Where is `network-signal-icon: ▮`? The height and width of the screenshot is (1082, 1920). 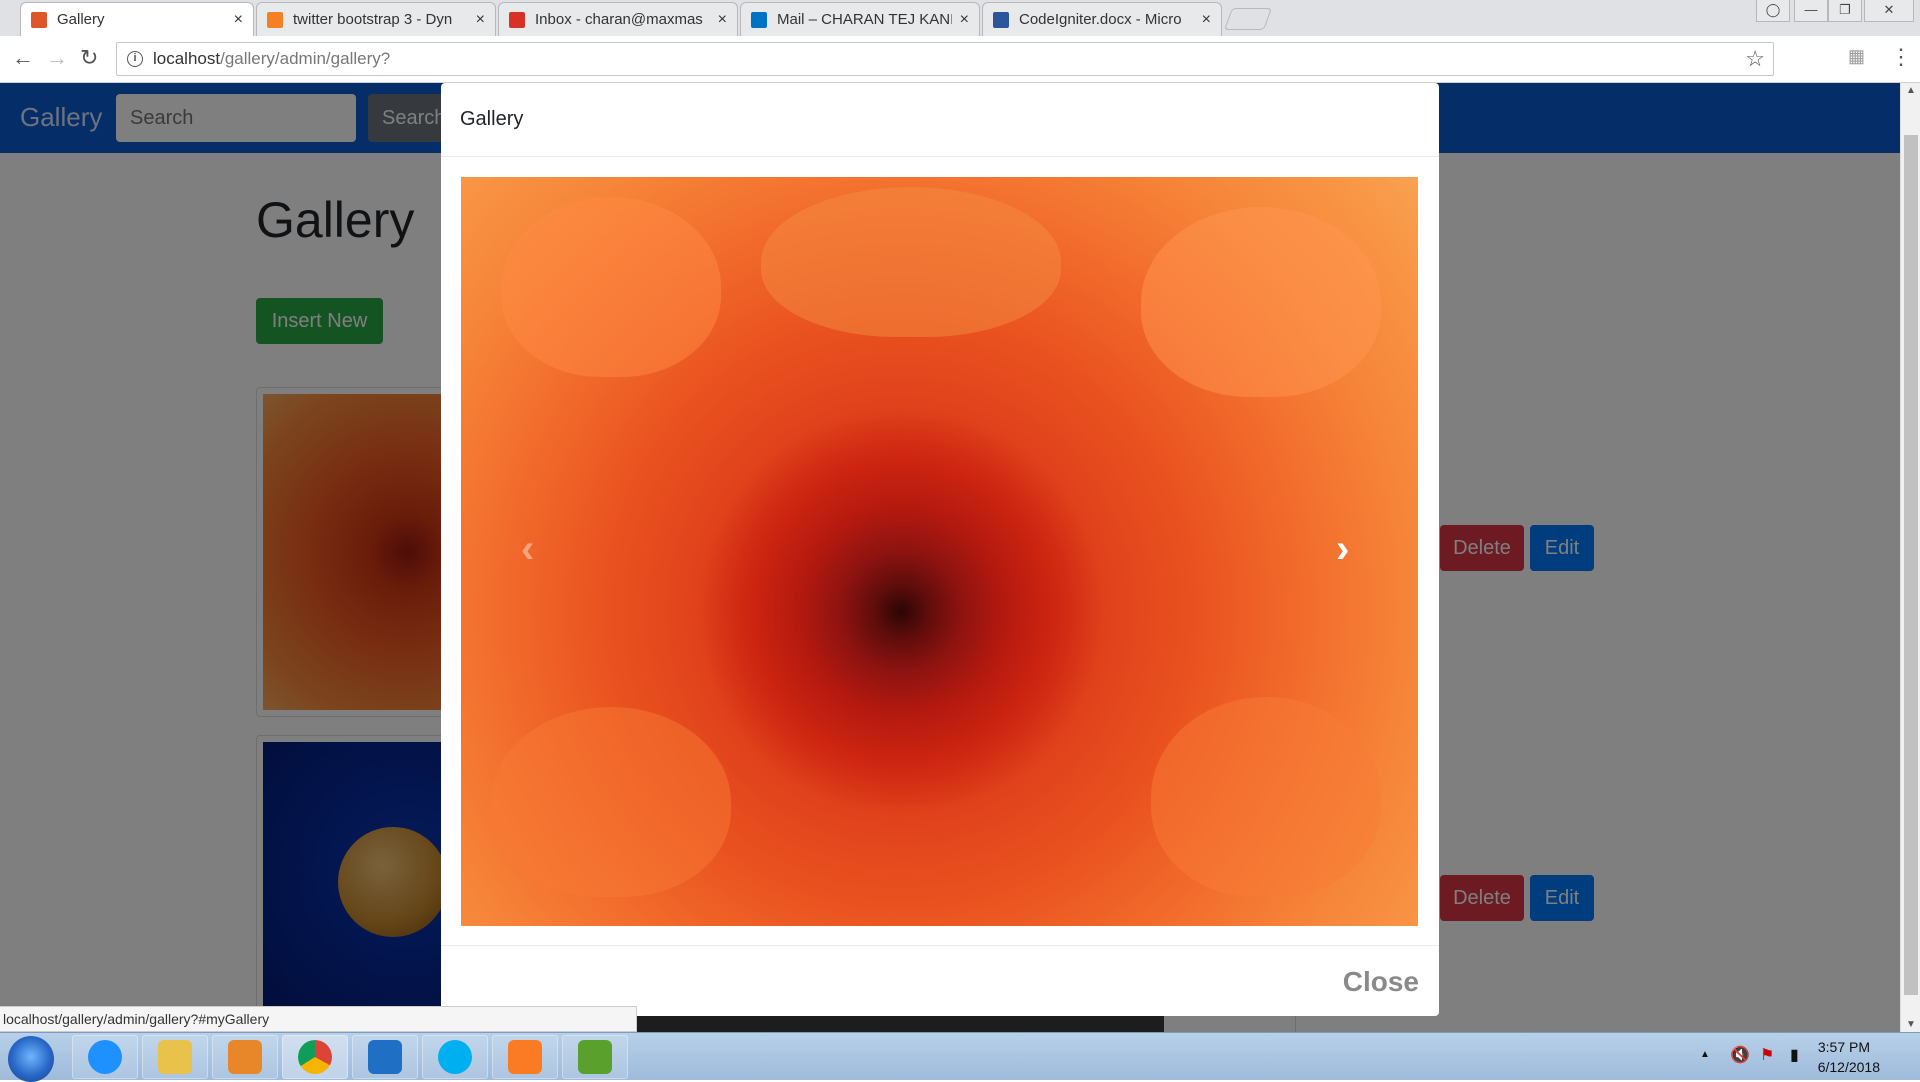 network-signal-icon: ▮ is located at coordinates (1794, 1055).